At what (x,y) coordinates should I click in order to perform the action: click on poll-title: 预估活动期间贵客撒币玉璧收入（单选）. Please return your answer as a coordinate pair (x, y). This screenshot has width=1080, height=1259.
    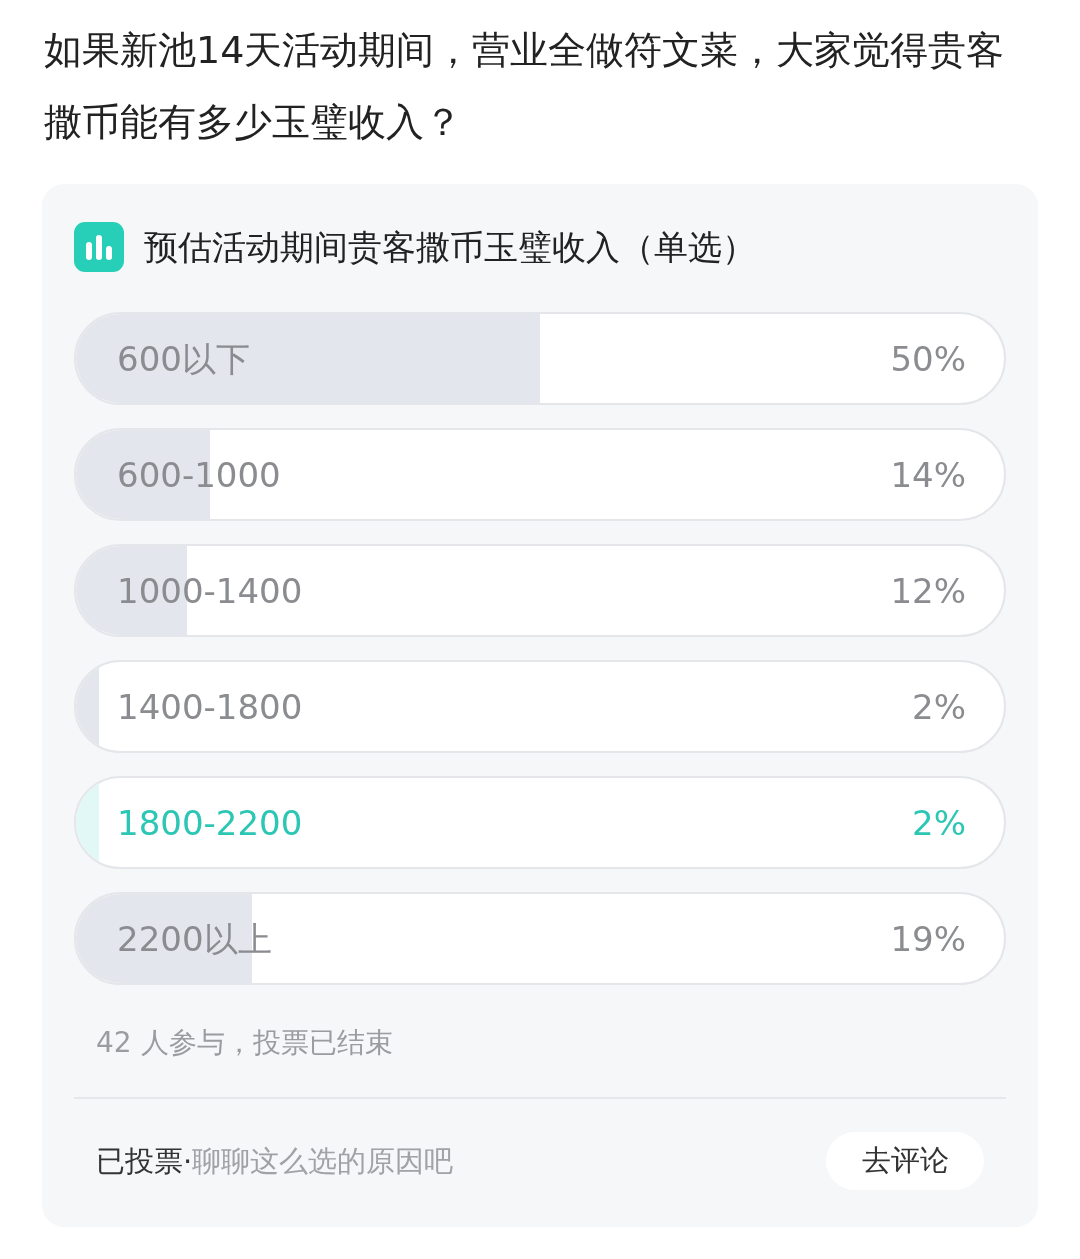
    Looking at the image, I should click on (450, 247).